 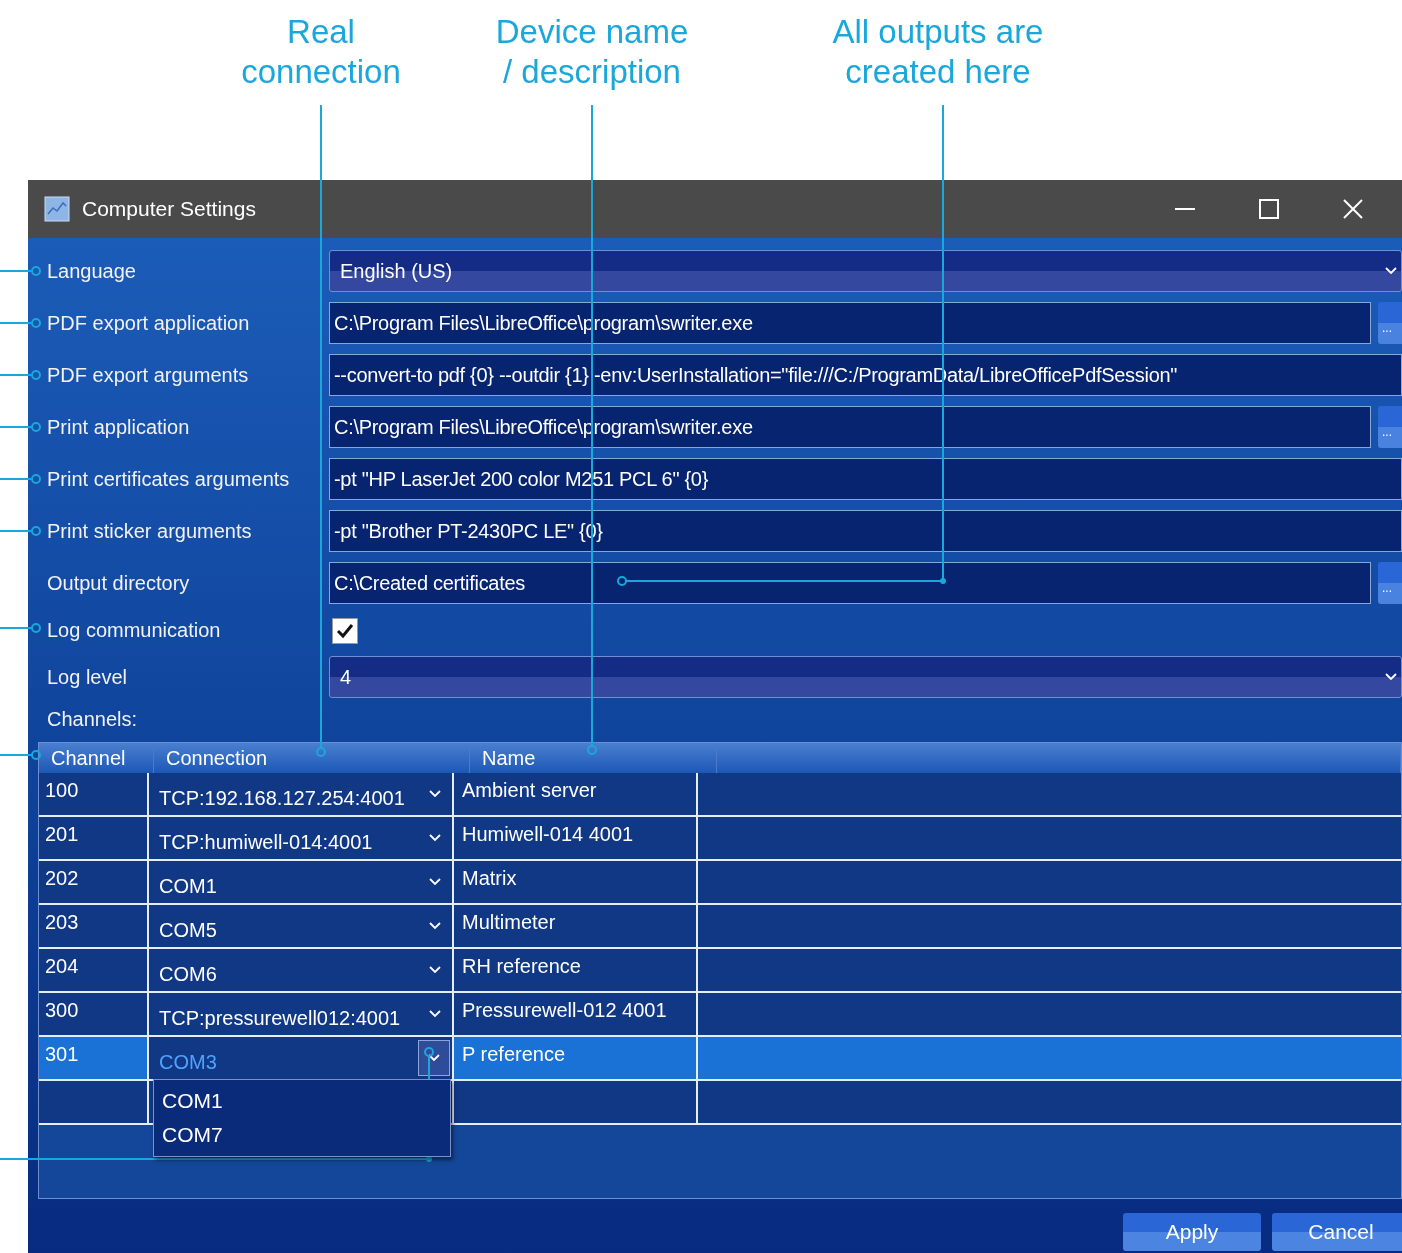 What do you see at coordinates (302, 1101) in the screenshot?
I see `dropdown-option: COM1` at bounding box center [302, 1101].